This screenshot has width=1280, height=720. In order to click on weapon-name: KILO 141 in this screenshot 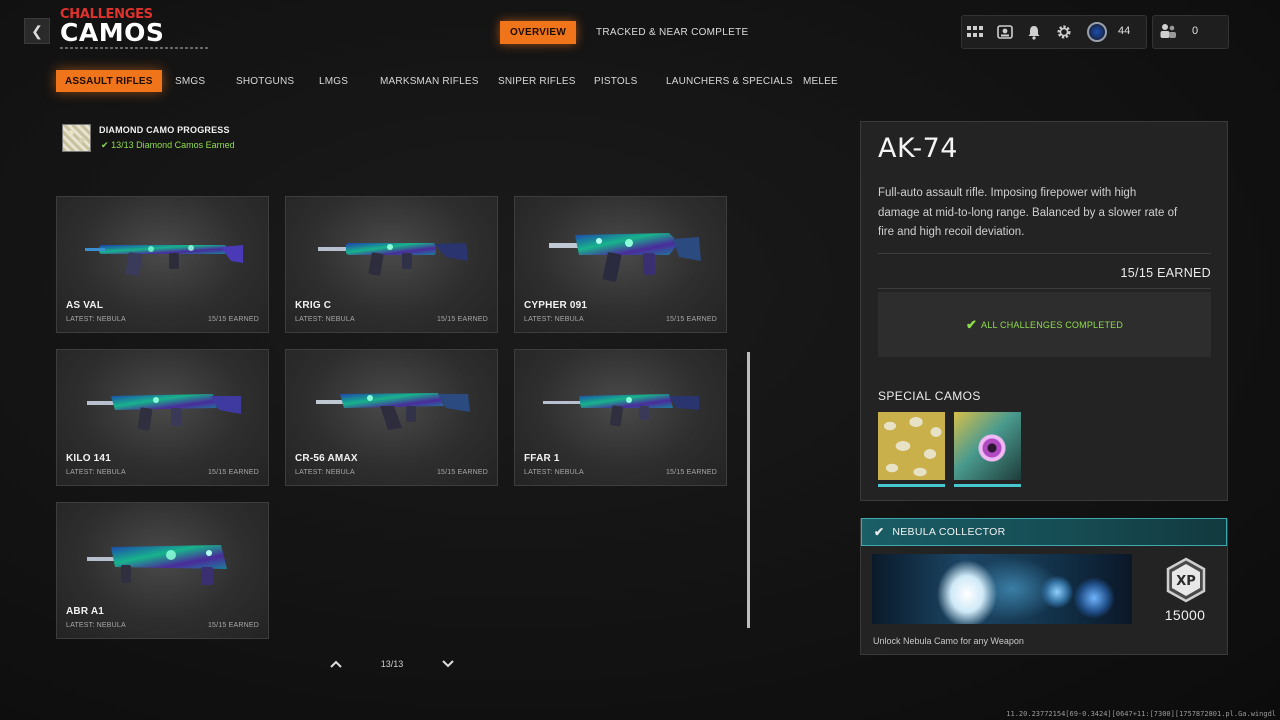, I will do `click(88, 458)`.